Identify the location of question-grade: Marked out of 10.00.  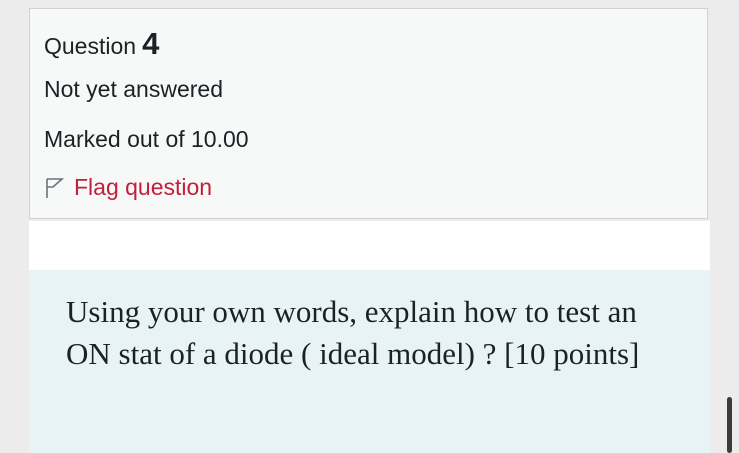
(146, 139).